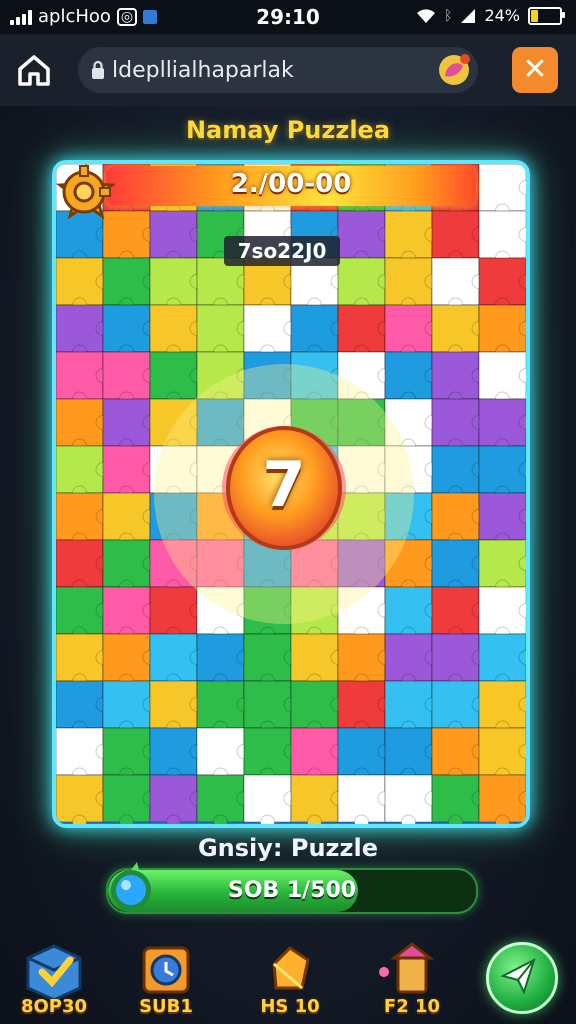 Image resolution: width=576 pixels, height=1024 pixels. Describe the element at coordinates (290, 982) in the screenshot. I see `toolbar-item-2: HS 10` at that location.